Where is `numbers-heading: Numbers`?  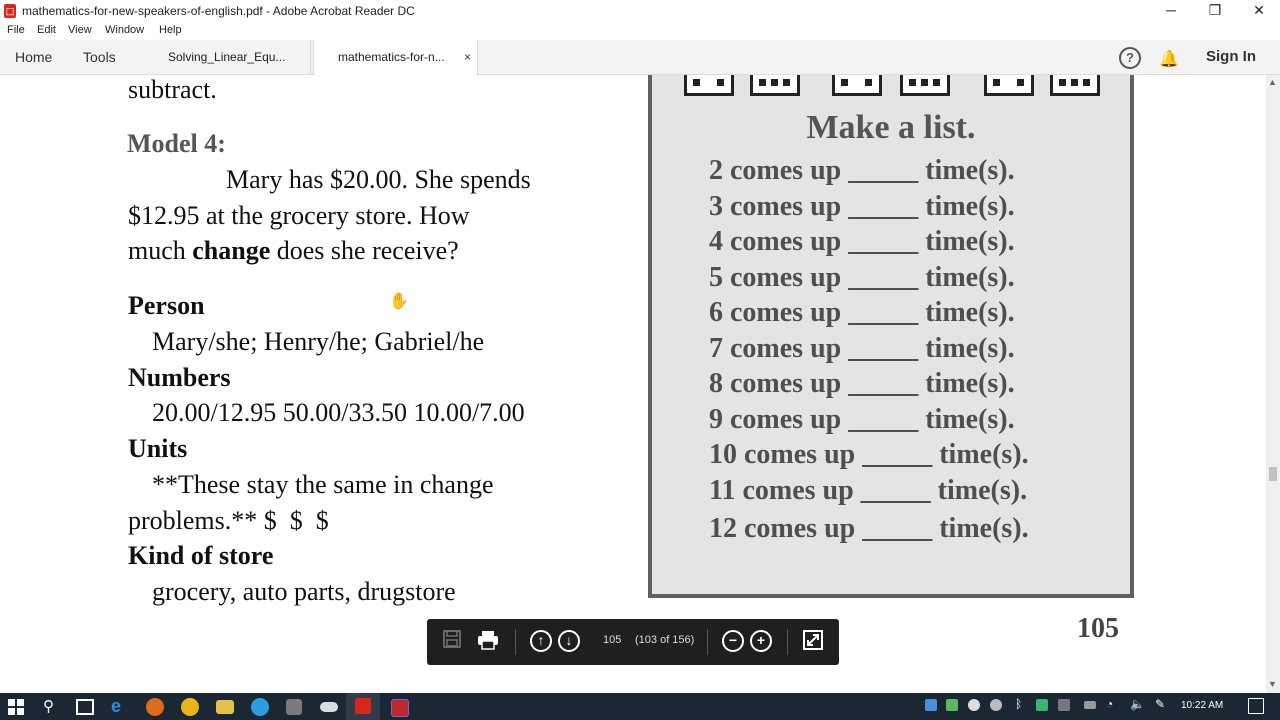
numbers-heading: Numbers is located at coordinates (179, 377).